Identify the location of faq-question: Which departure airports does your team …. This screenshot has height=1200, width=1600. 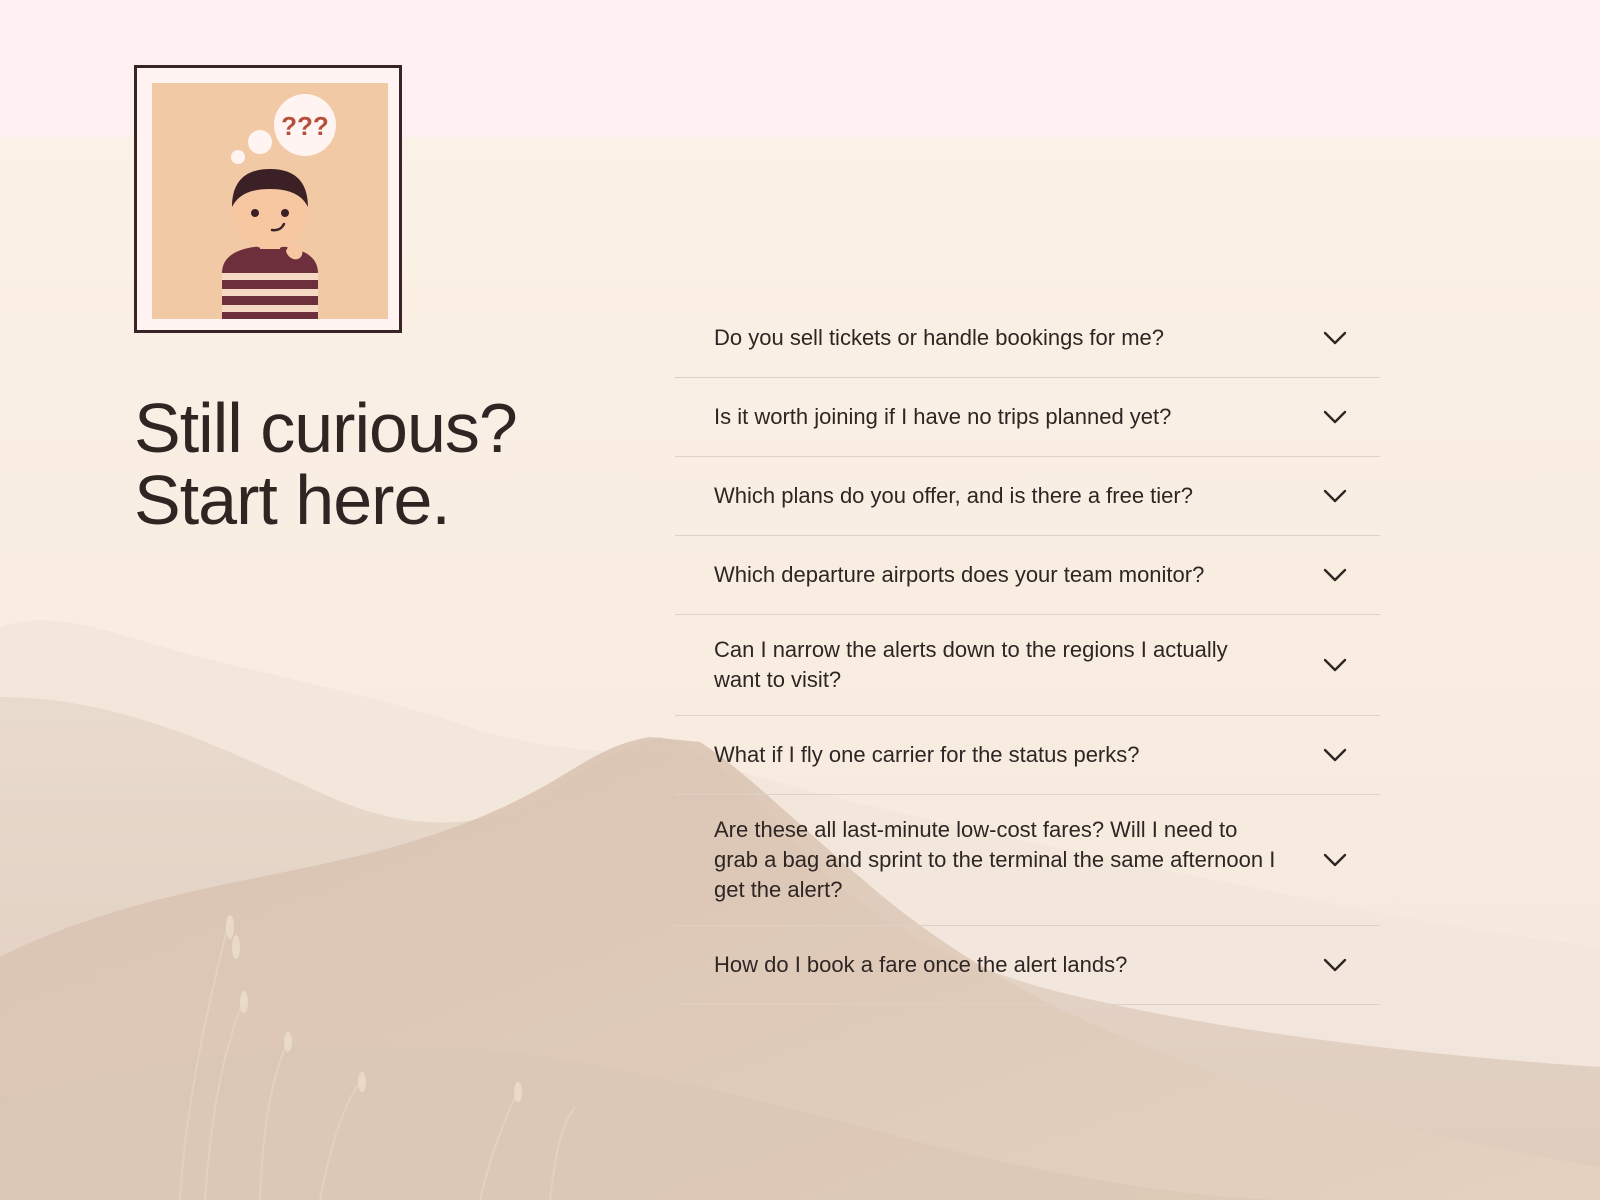
(959, 574).